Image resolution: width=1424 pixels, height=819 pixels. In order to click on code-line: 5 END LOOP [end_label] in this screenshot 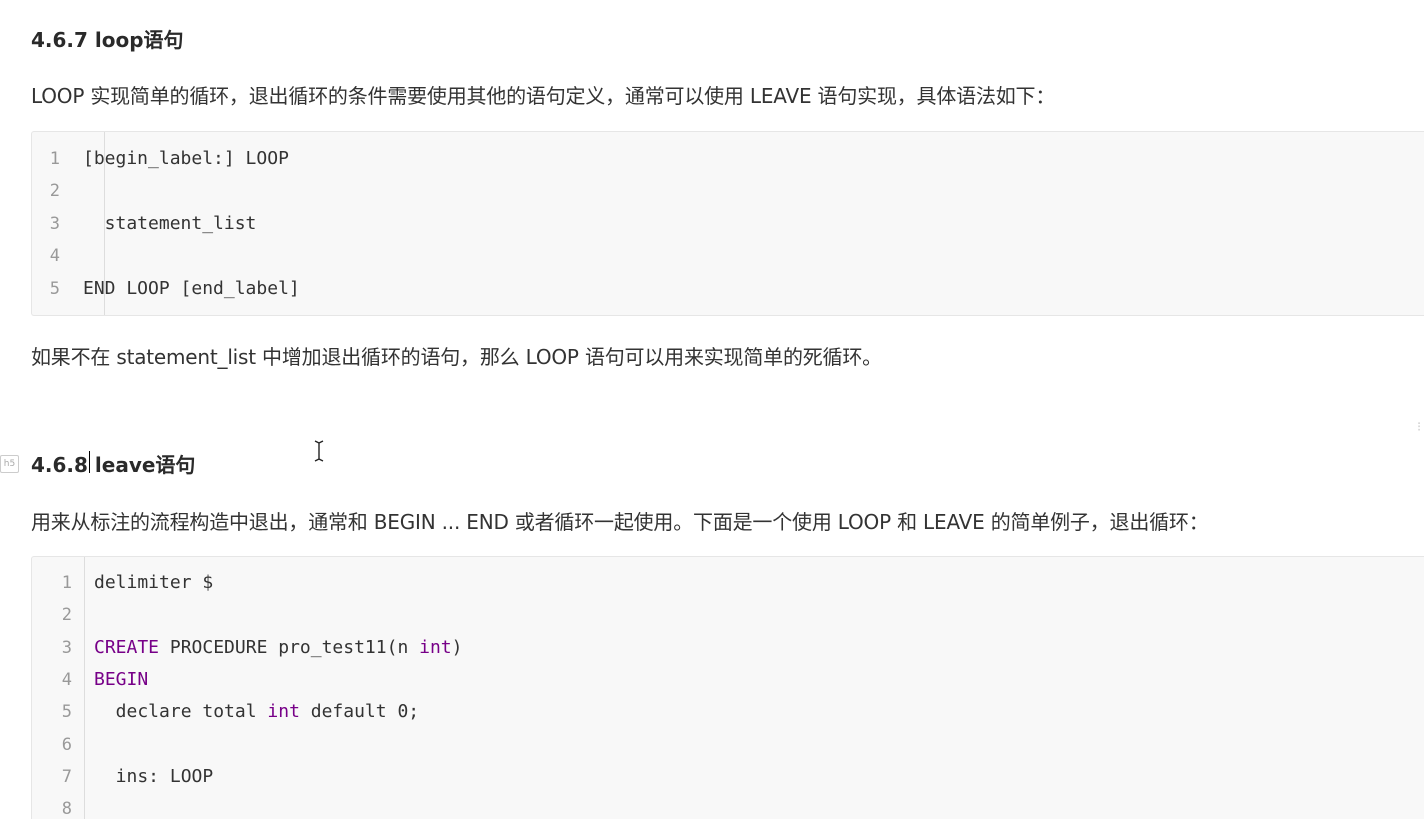, I will do `click(728, 289)`.